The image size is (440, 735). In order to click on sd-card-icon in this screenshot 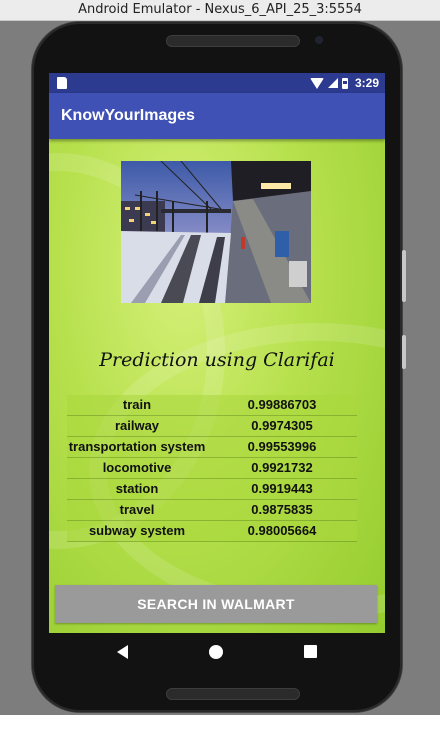, I will do `click(62, 83)`.